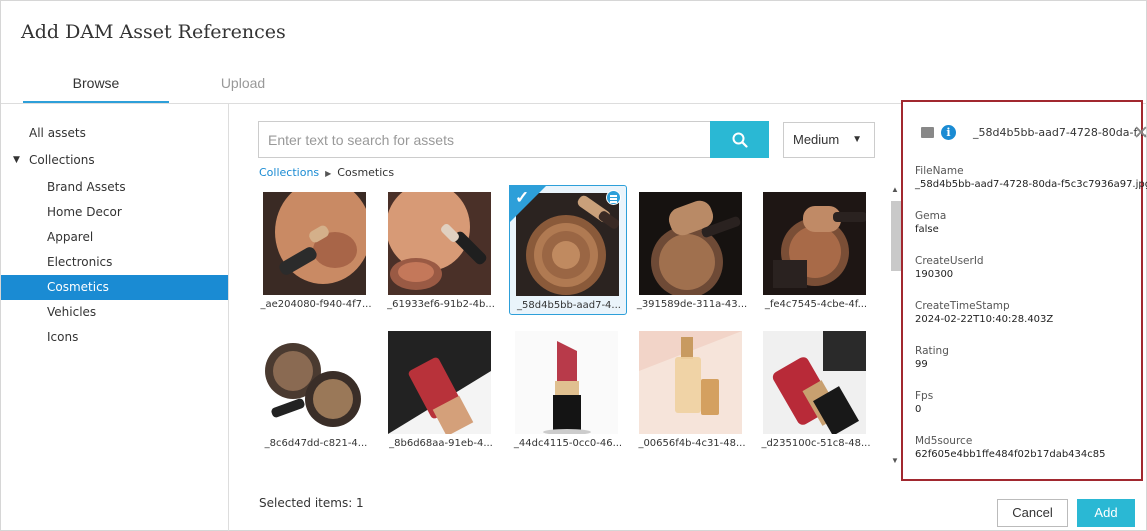  I want to click on property-value: 2024-02-22T10:40:28.403Z, so click(984, 319).